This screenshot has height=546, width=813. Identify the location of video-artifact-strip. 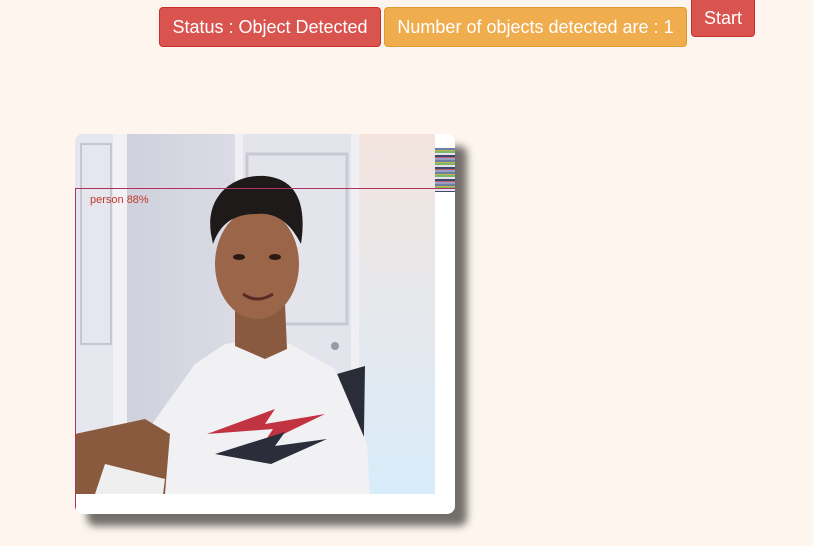
(445, 170).